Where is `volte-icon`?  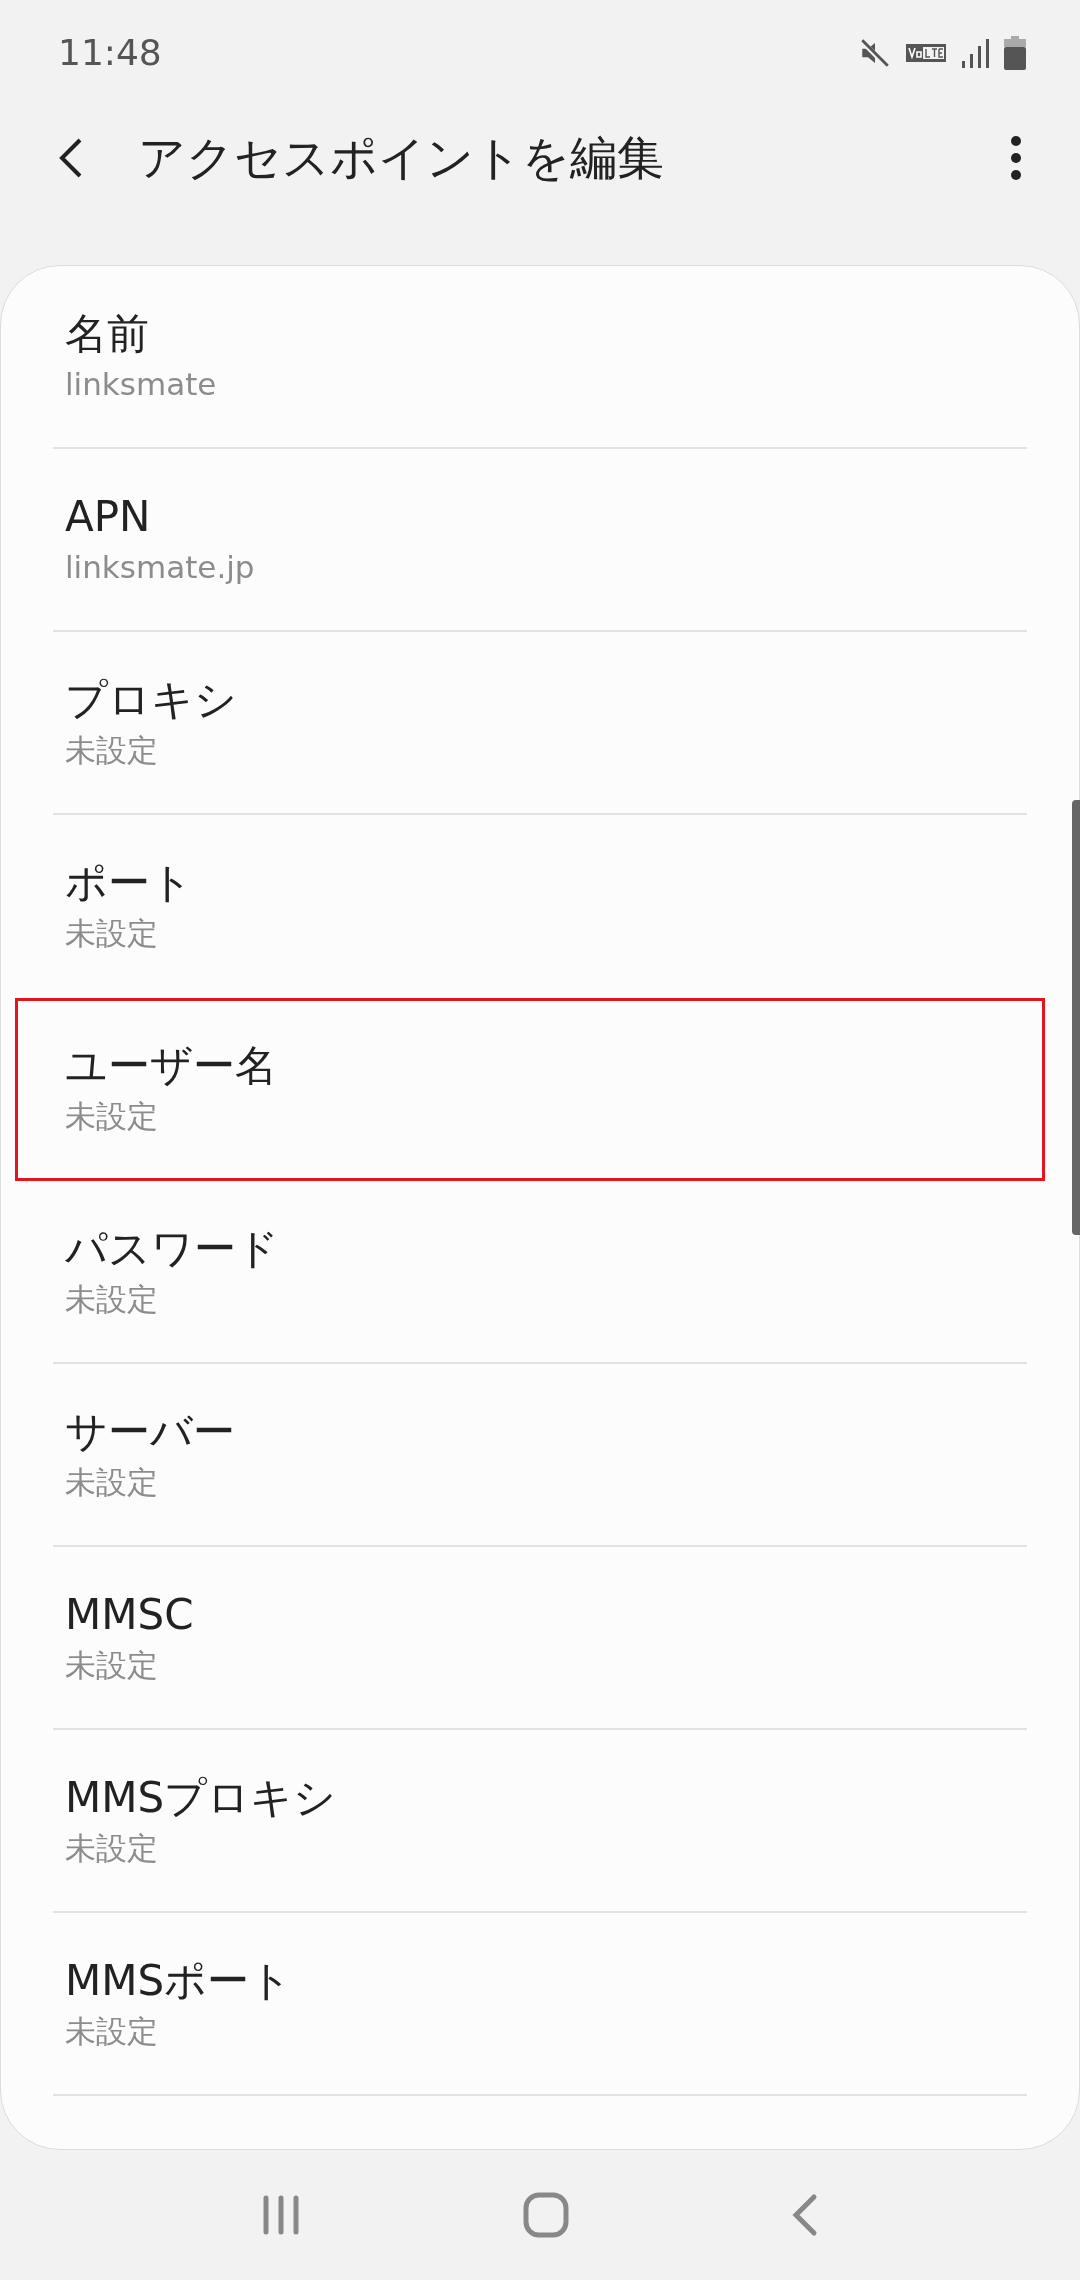 volte-icon is located at coordinates (926, 52).